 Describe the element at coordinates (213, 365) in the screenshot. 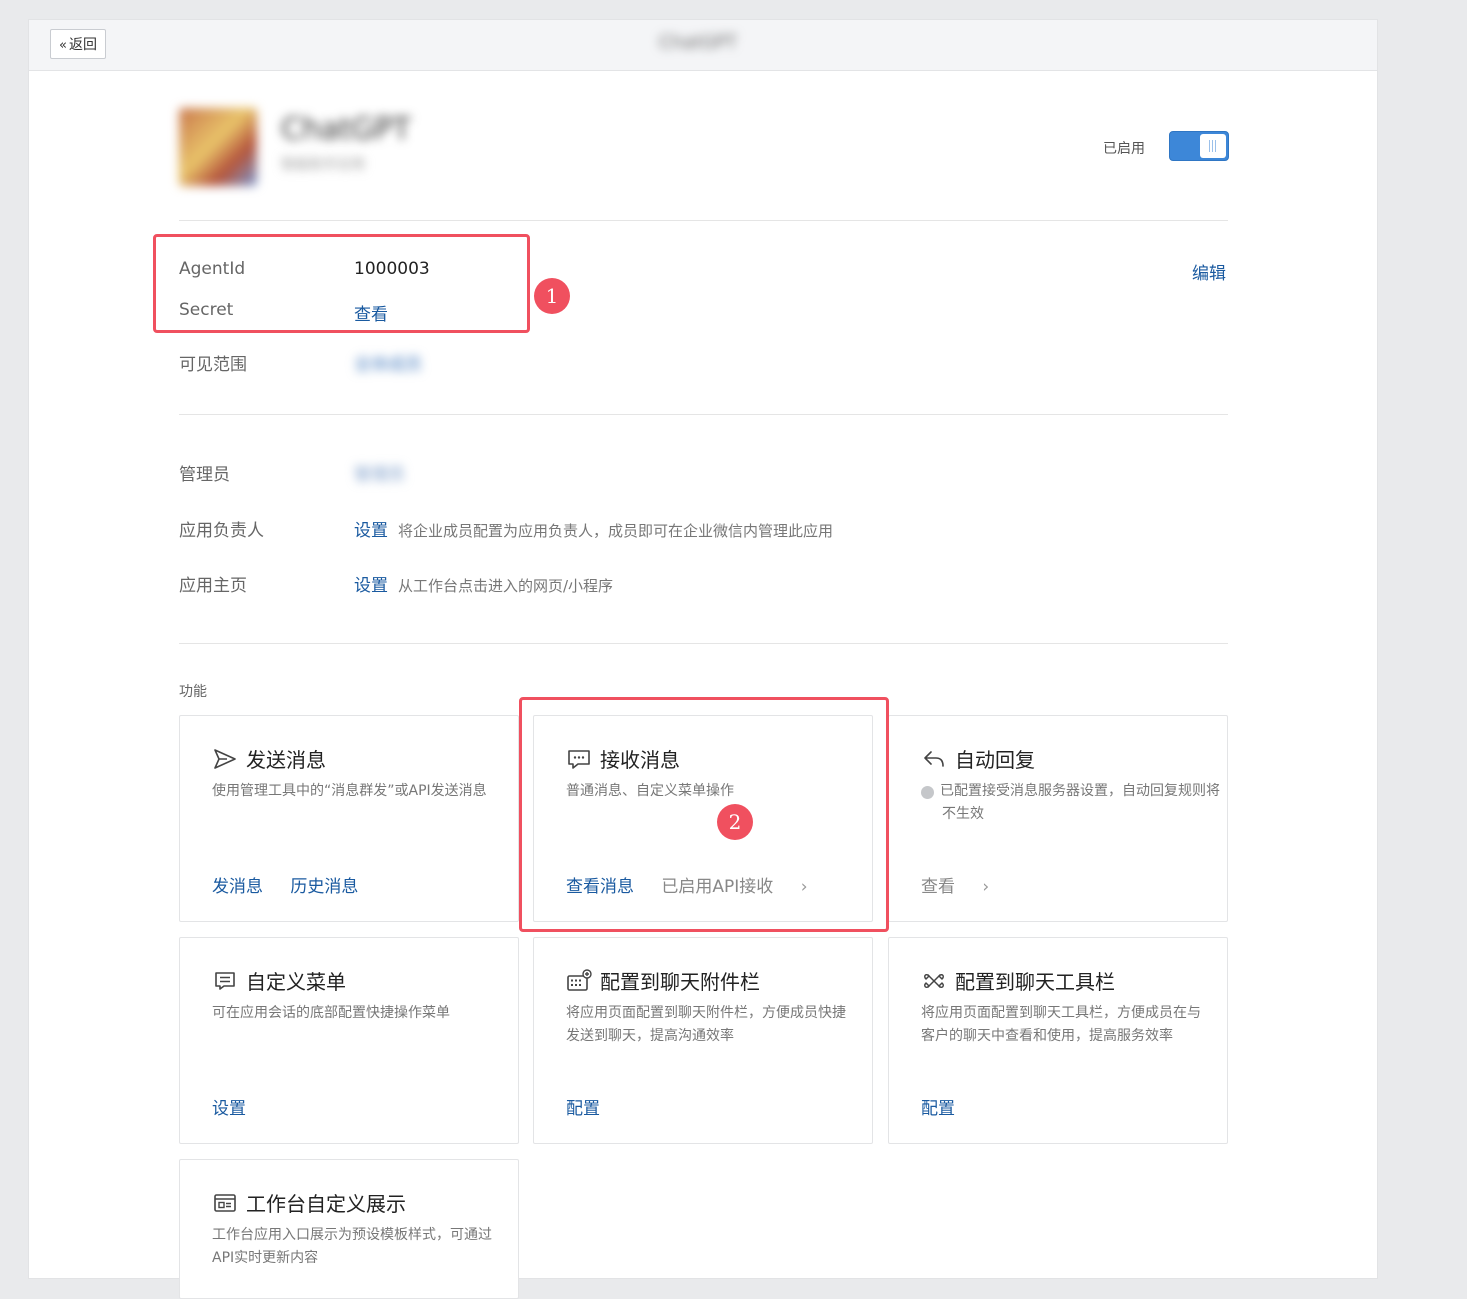

I see `visibility-label: 可见范围` at that location.